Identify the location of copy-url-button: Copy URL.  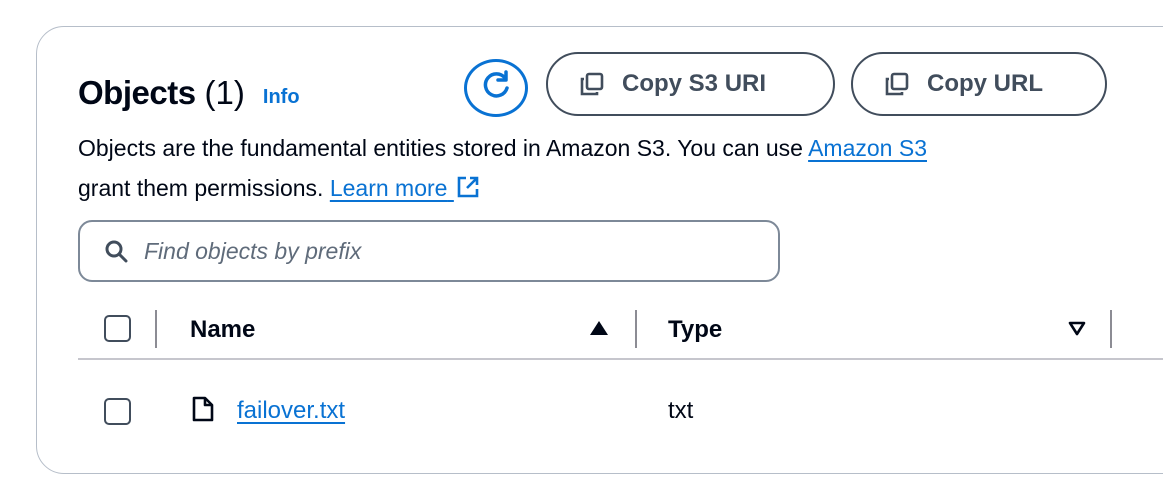
(979, 84).